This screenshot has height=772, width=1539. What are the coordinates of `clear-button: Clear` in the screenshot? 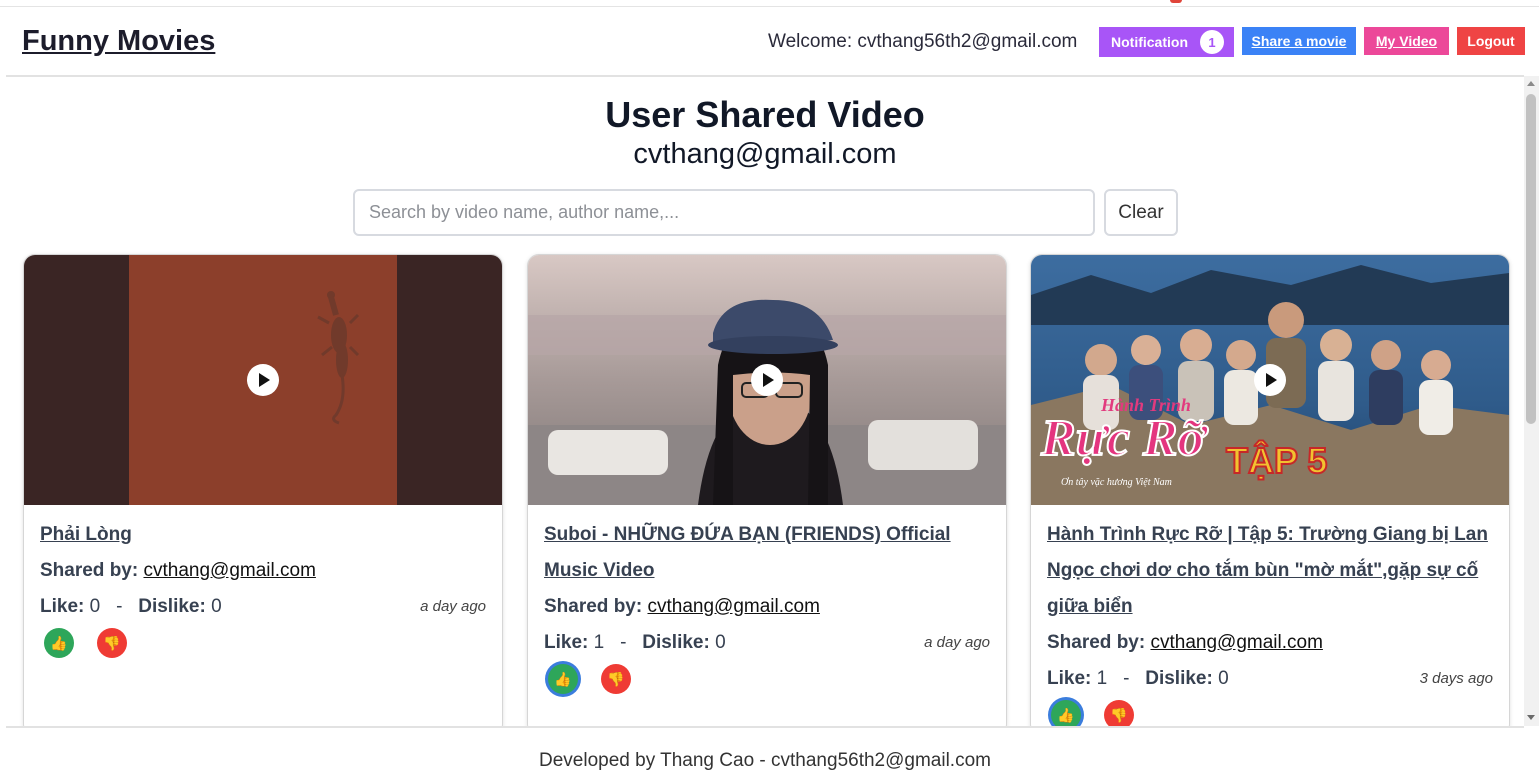 It's located at (1141, 212).